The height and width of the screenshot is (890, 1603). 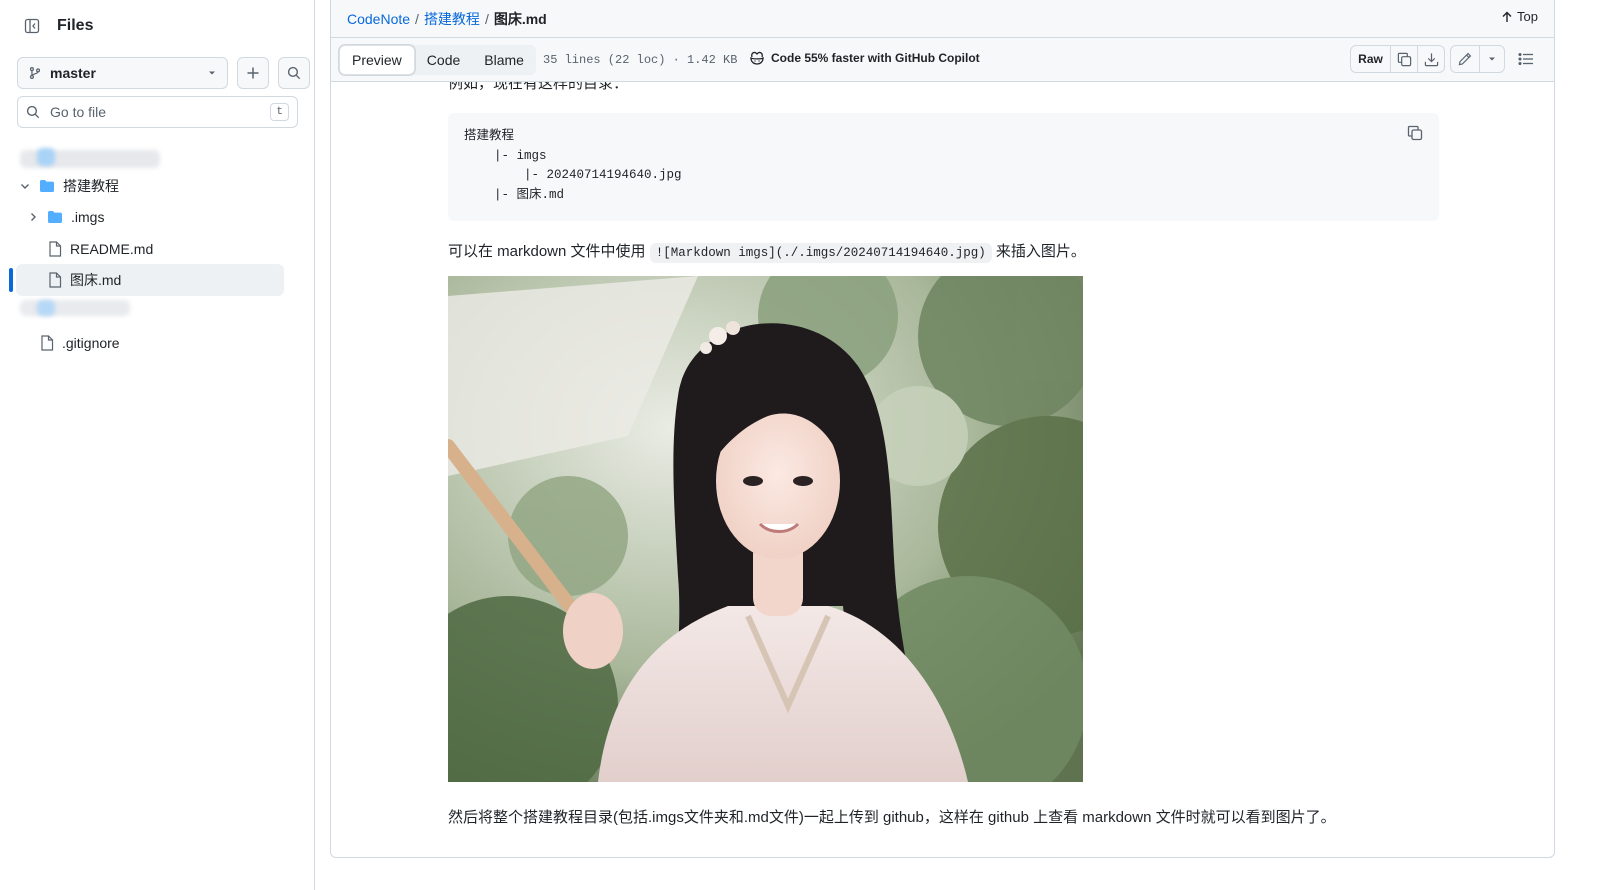 I want to click on collapse-sidebar-button, so click(x=32, y=26).